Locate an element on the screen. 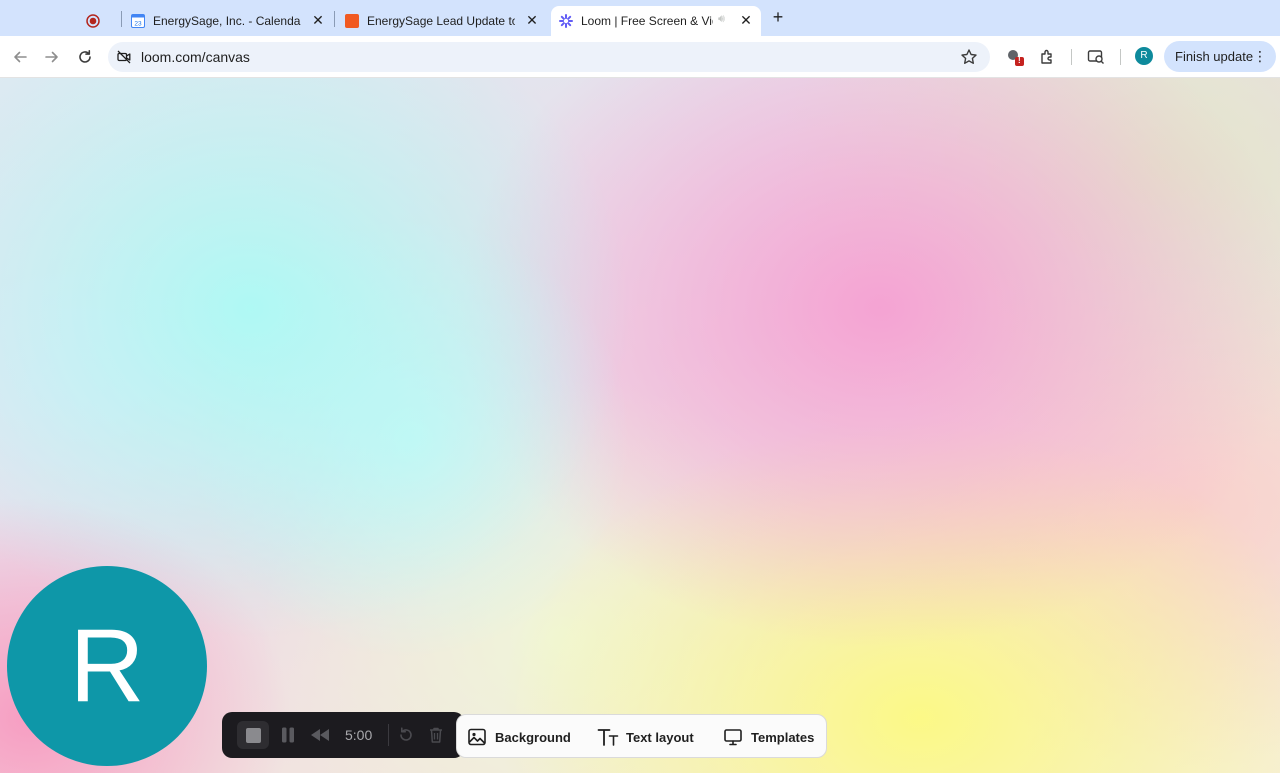 This screenshot has width=1280, height=773. rewind-icon is located at coordinates (320, 735).